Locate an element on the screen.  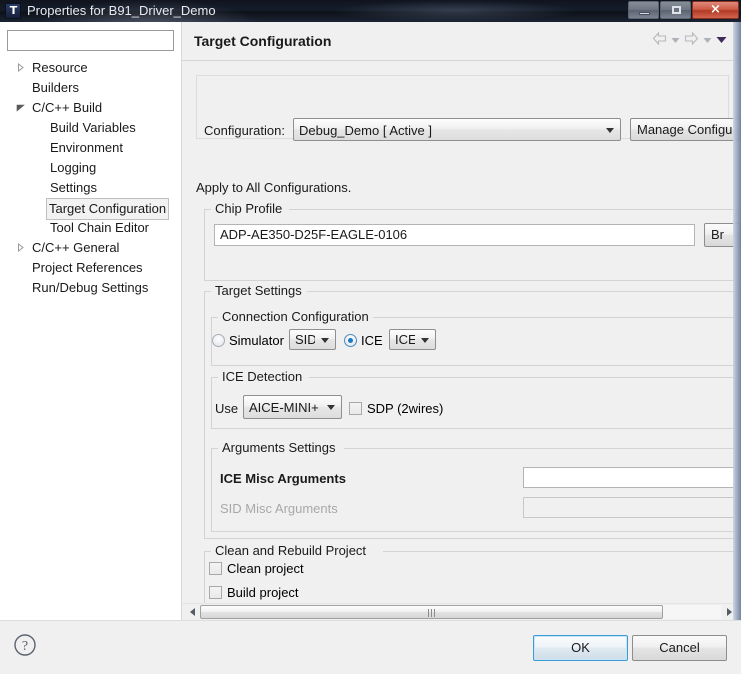
ice-misc-arguments-input is located at coordinates (629, 477).